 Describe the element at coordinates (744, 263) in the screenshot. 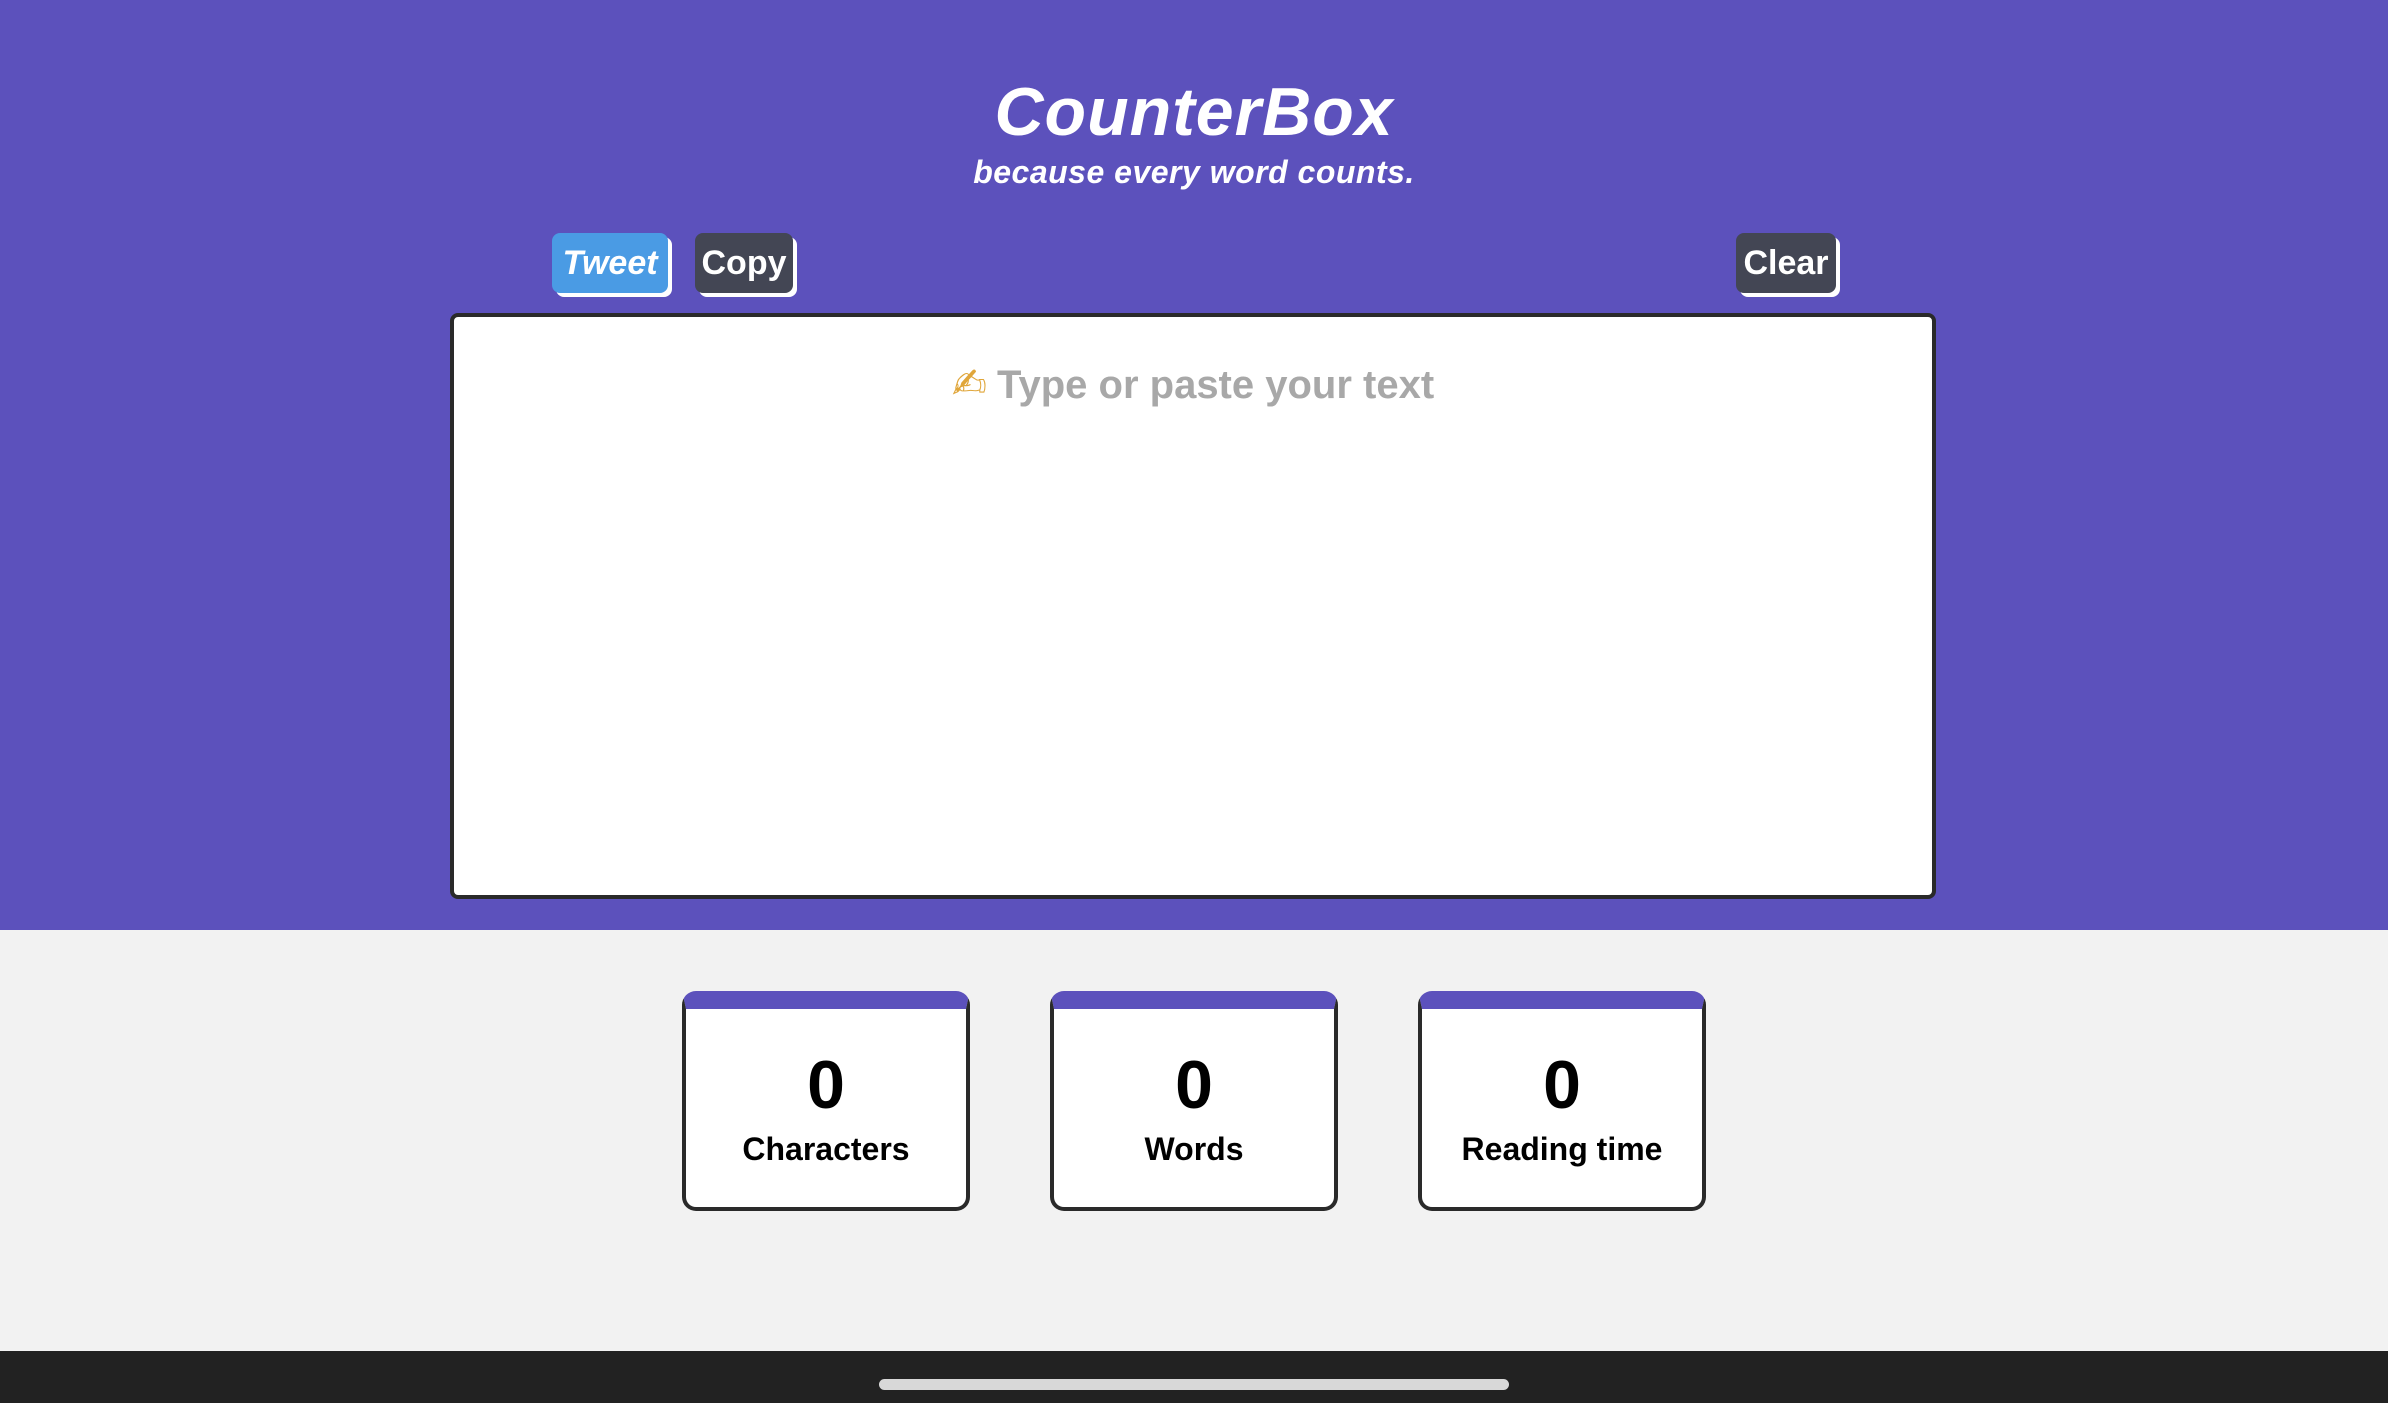

I see `copy-button: Copy` at that location.